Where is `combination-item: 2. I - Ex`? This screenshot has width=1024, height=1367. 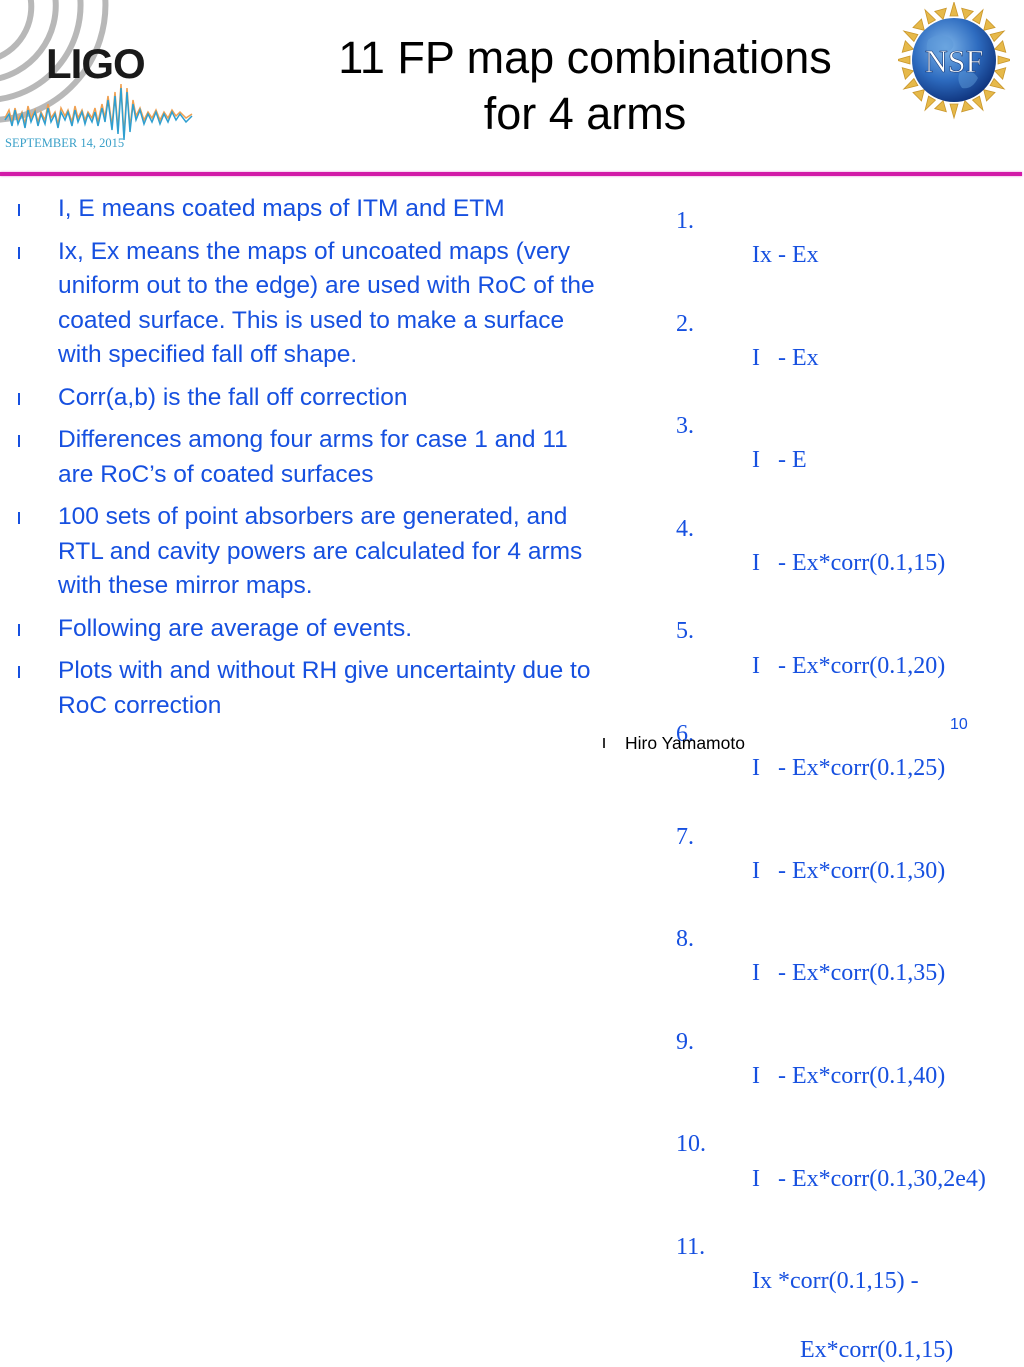
combination-item: 2. I - Ex is located at coordinates (848, 358).